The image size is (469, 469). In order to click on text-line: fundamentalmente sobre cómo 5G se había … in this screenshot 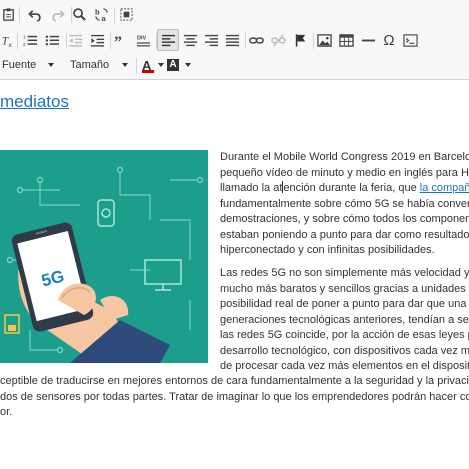, I will do `click(344, 203)`.